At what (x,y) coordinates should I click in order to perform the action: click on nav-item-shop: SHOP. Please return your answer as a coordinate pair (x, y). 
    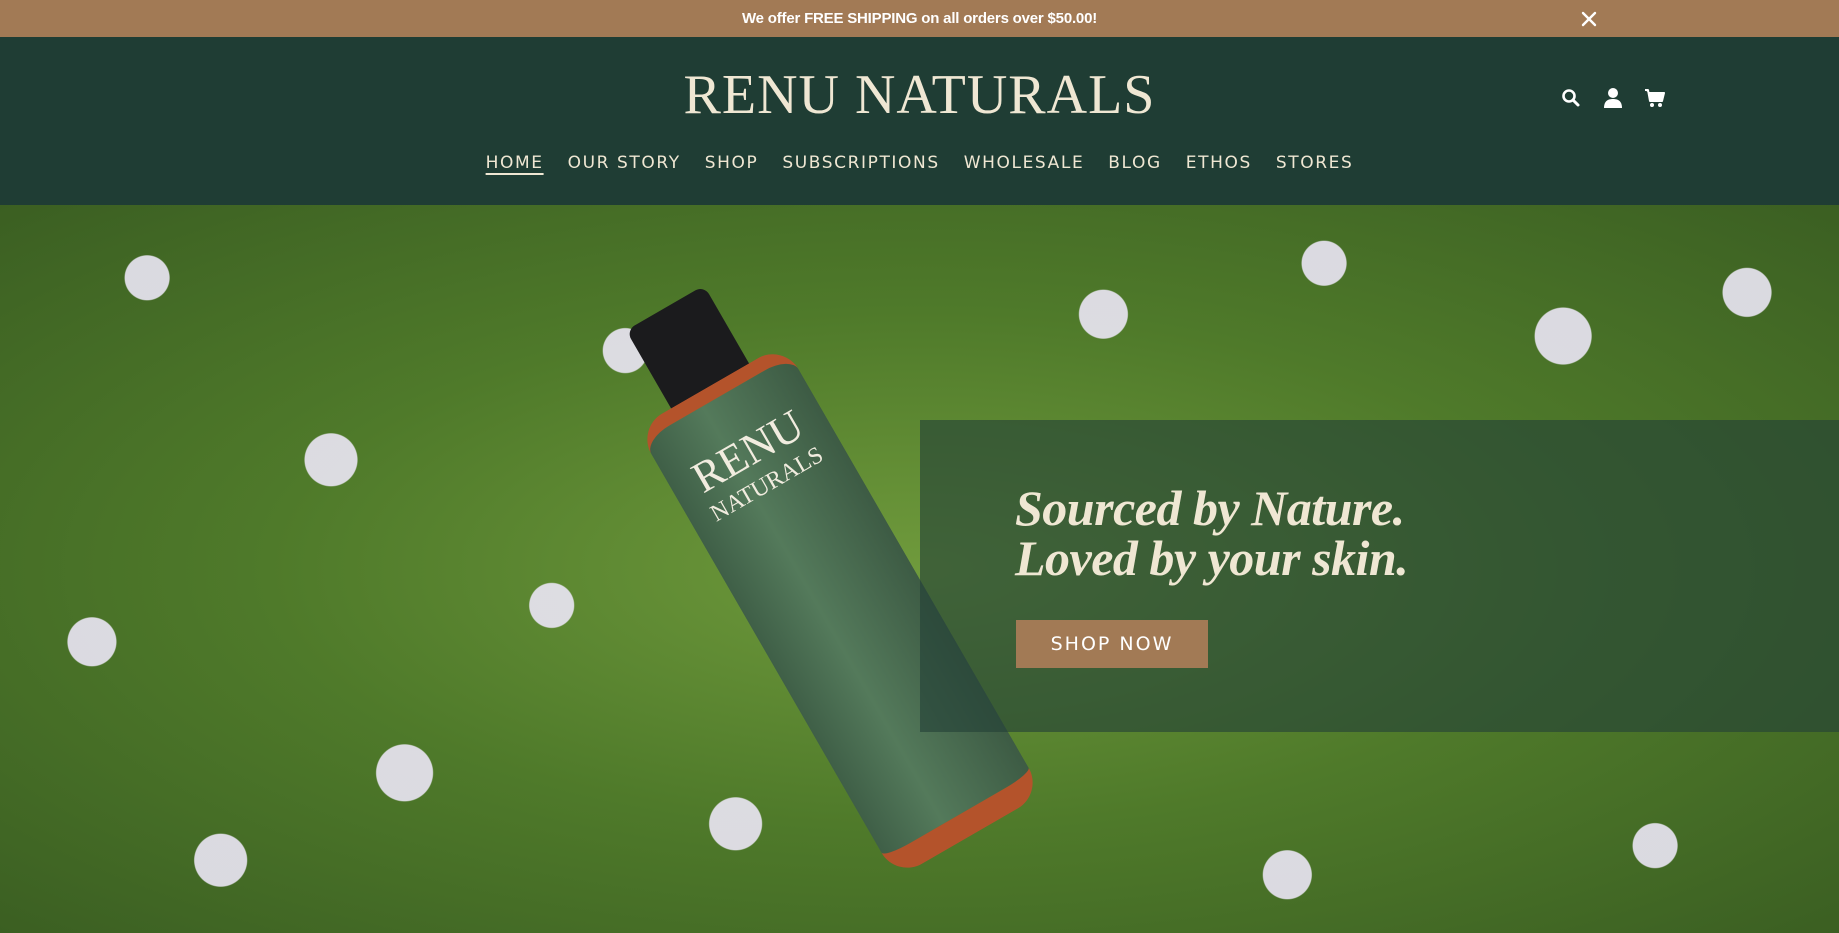
    Looking at the image, I should click on (732, 163).